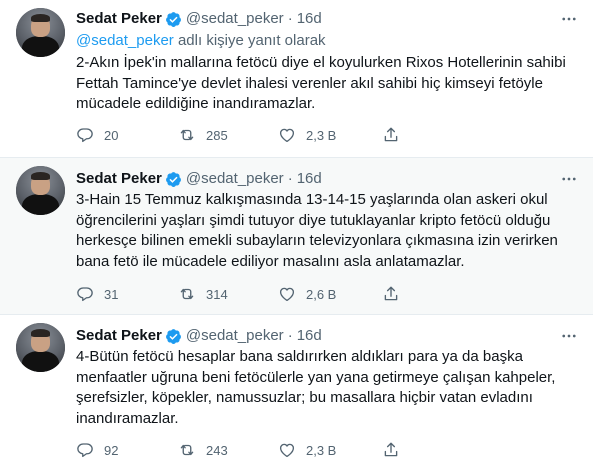  What do you see at coordinates (321, 294) in the screenshot?
I see `like-count: 2,6 B` at bounding box center [321, 294].